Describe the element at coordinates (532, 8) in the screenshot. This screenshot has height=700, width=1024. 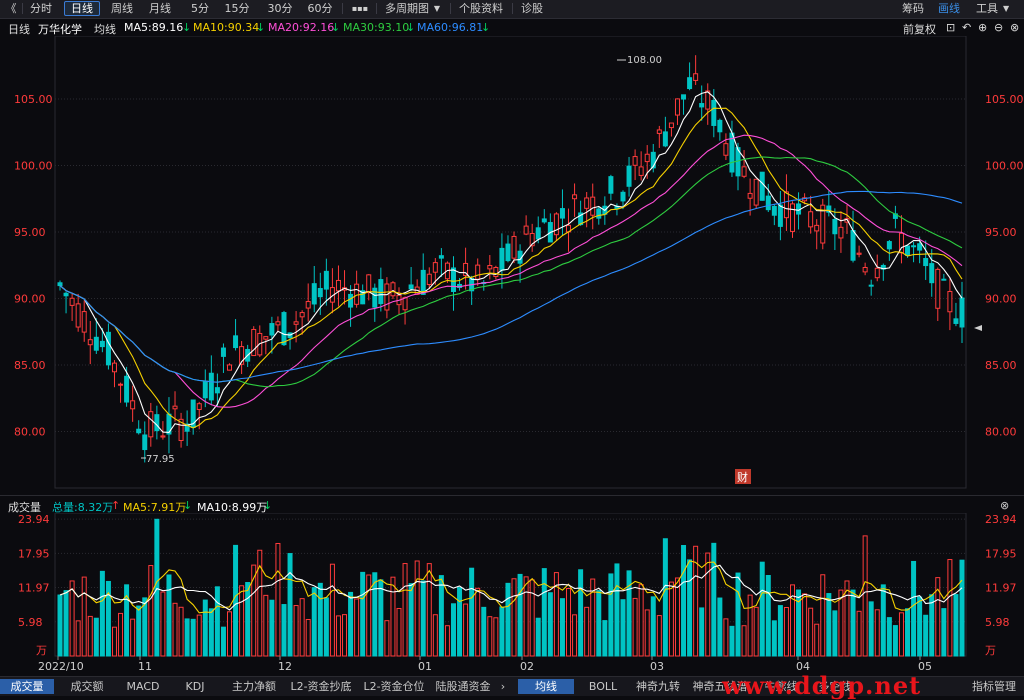
I see `diagnose-button: 诊股` at that location.